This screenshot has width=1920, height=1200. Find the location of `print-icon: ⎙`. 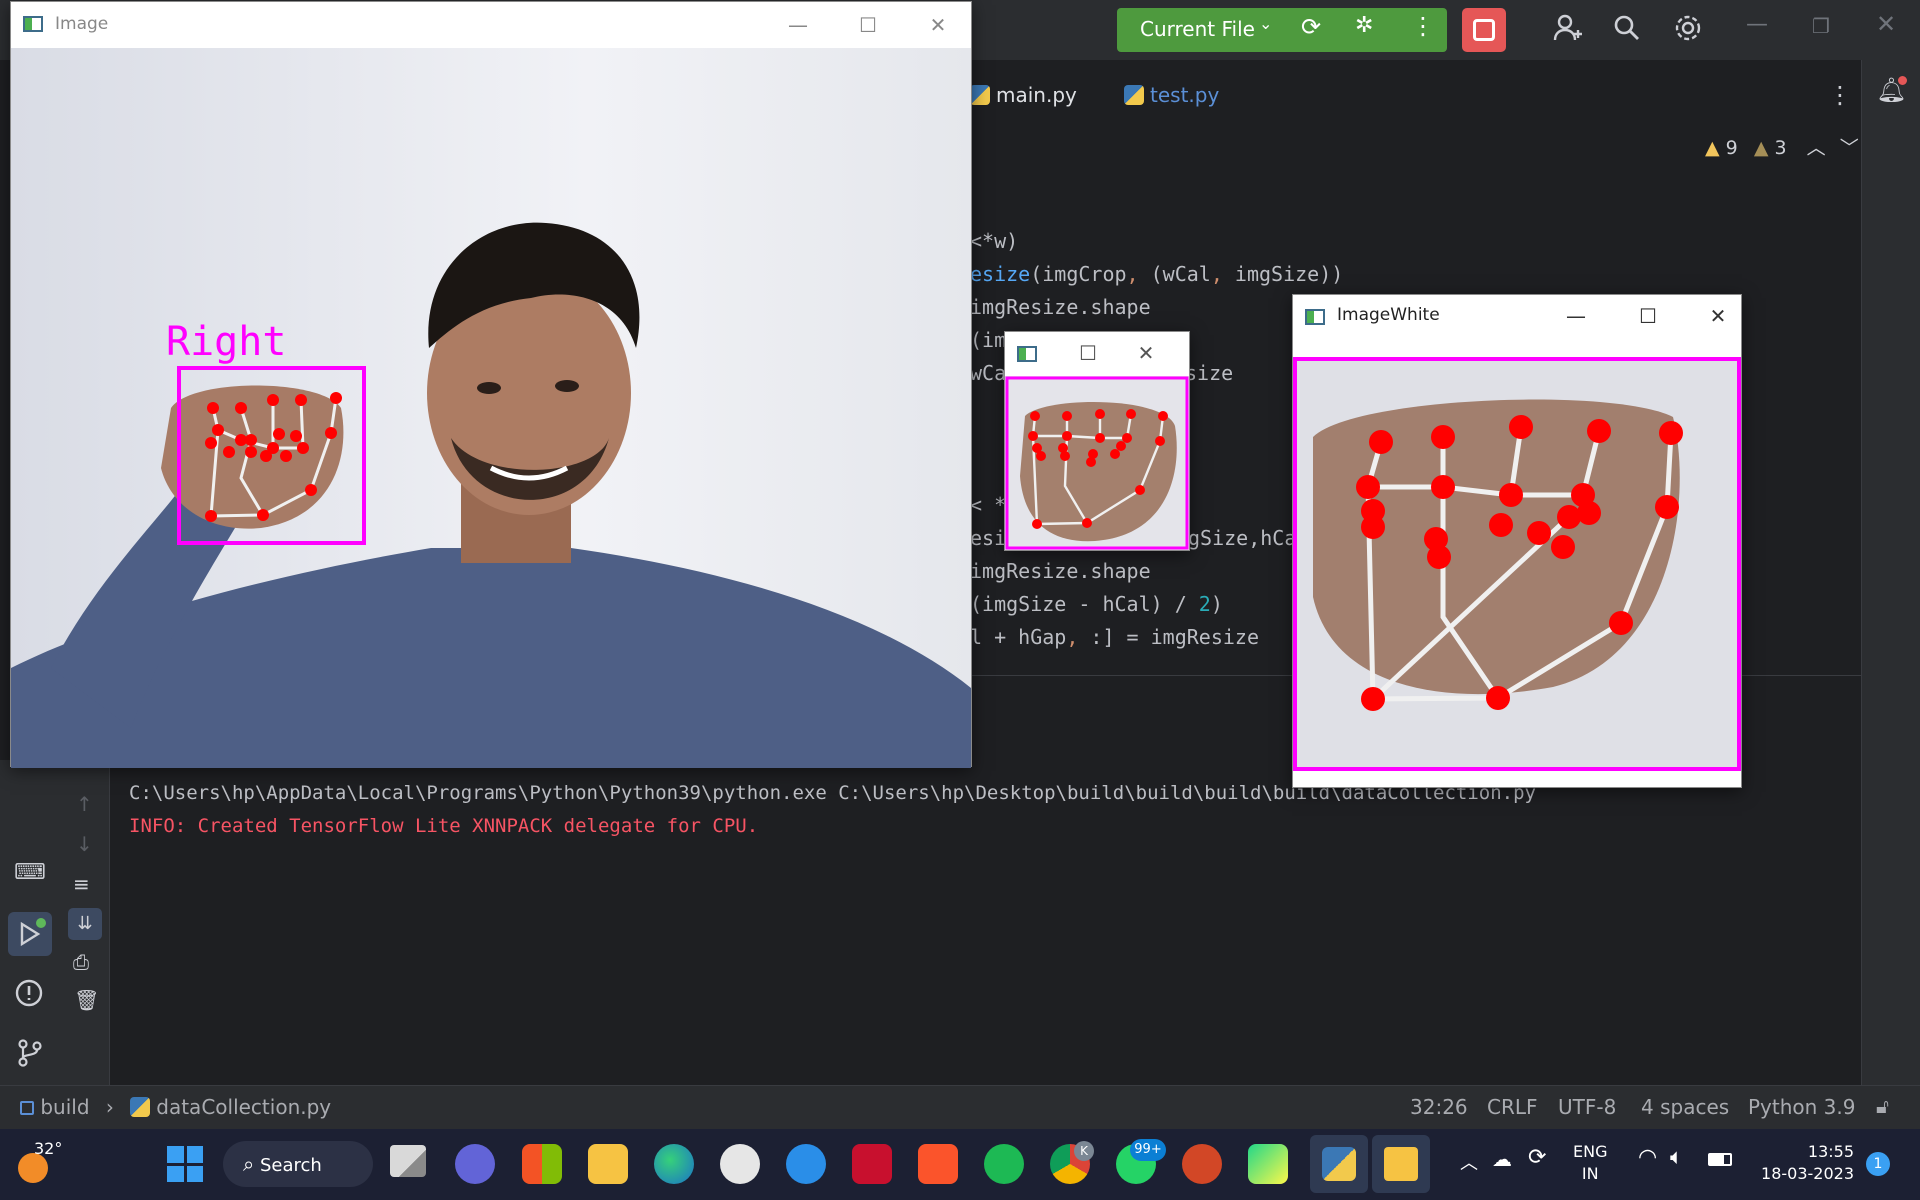

print-icon: ⎙ is located at coordinates (81, 962).